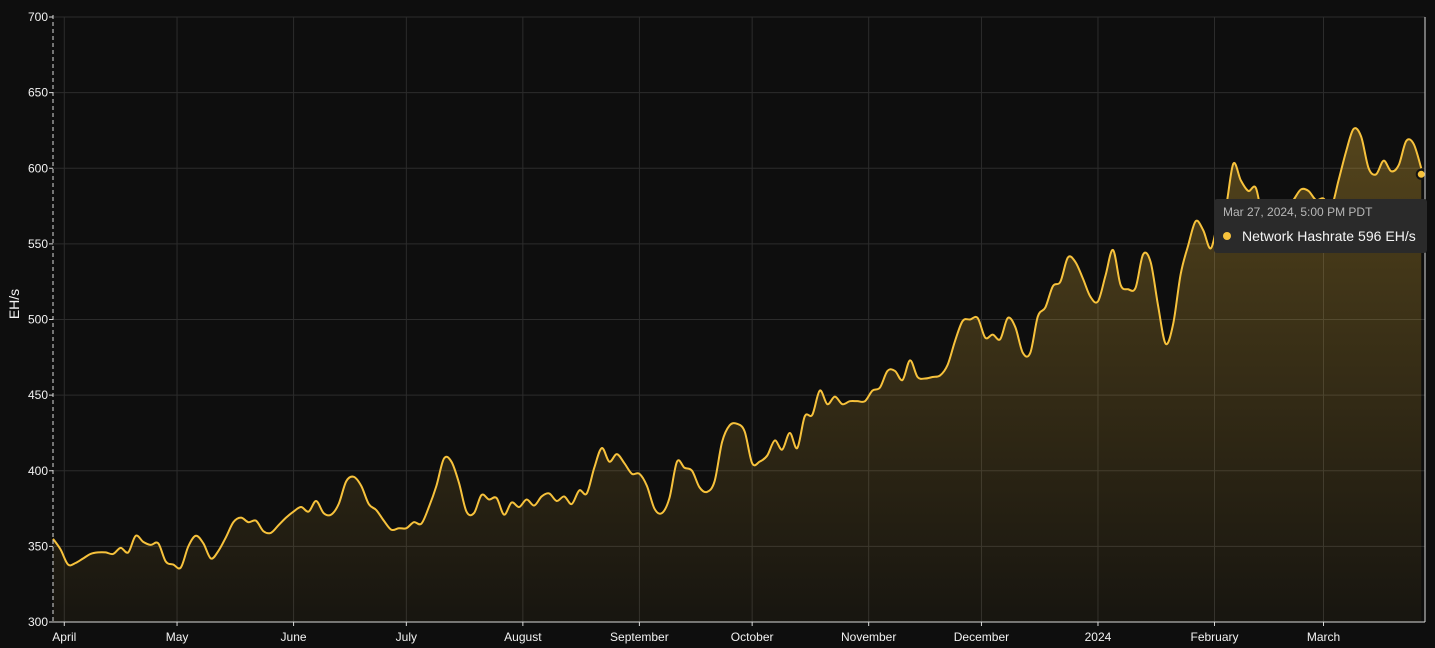  What do you see at coordinates (38, 244) in the screenshot?
I see `y-tick-label: 550` at bounding box center [38, 244].